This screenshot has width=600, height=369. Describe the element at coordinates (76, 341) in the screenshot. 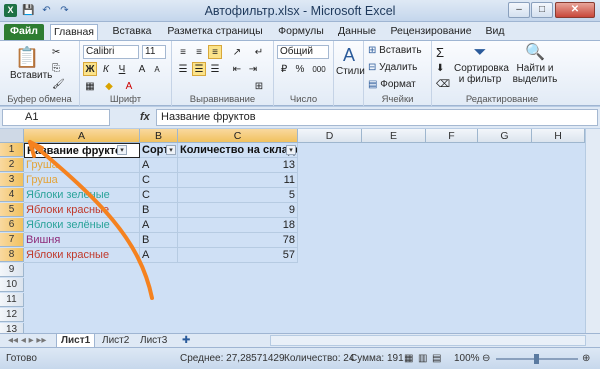

I see `sheet-tab-1: Лист1` at that location.